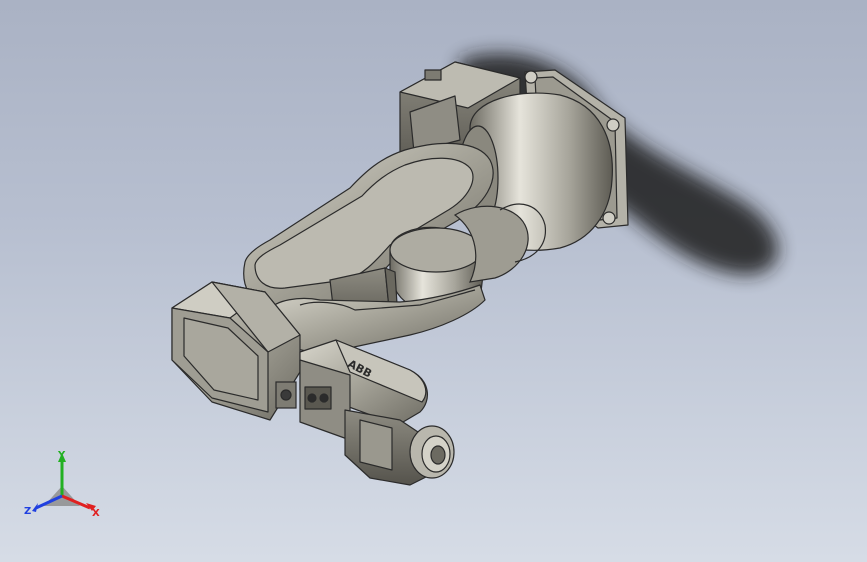 This screenshot has height=562, width=867. What do you see at coordinates (62, 484) in the screenshot?
I see `axis-triad: Y X Z` at bounding box center [62, 484].